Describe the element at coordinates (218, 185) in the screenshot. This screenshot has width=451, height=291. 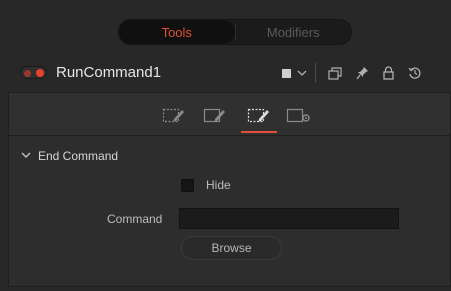
I see `hide-label: Hide` at that location.